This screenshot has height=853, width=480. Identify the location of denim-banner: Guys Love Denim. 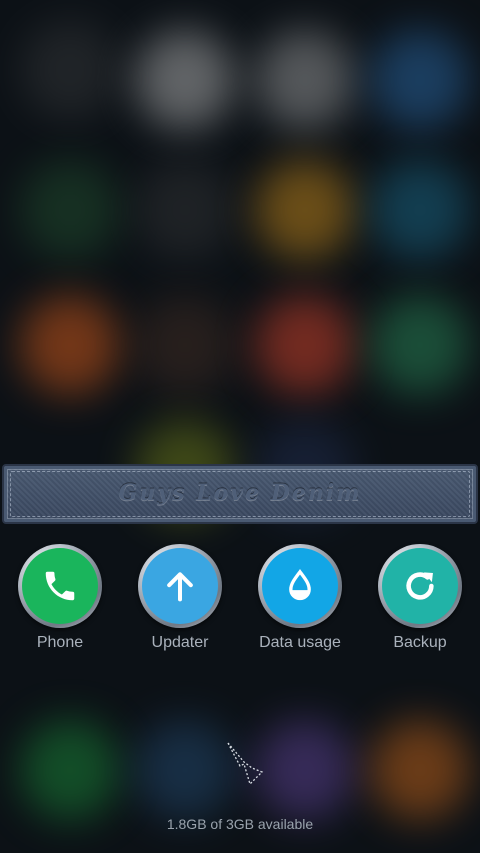
(240, 494).